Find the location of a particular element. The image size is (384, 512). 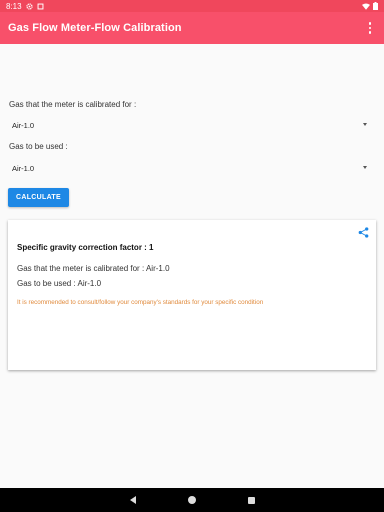

share-icon is located at coordinates (363, 232).